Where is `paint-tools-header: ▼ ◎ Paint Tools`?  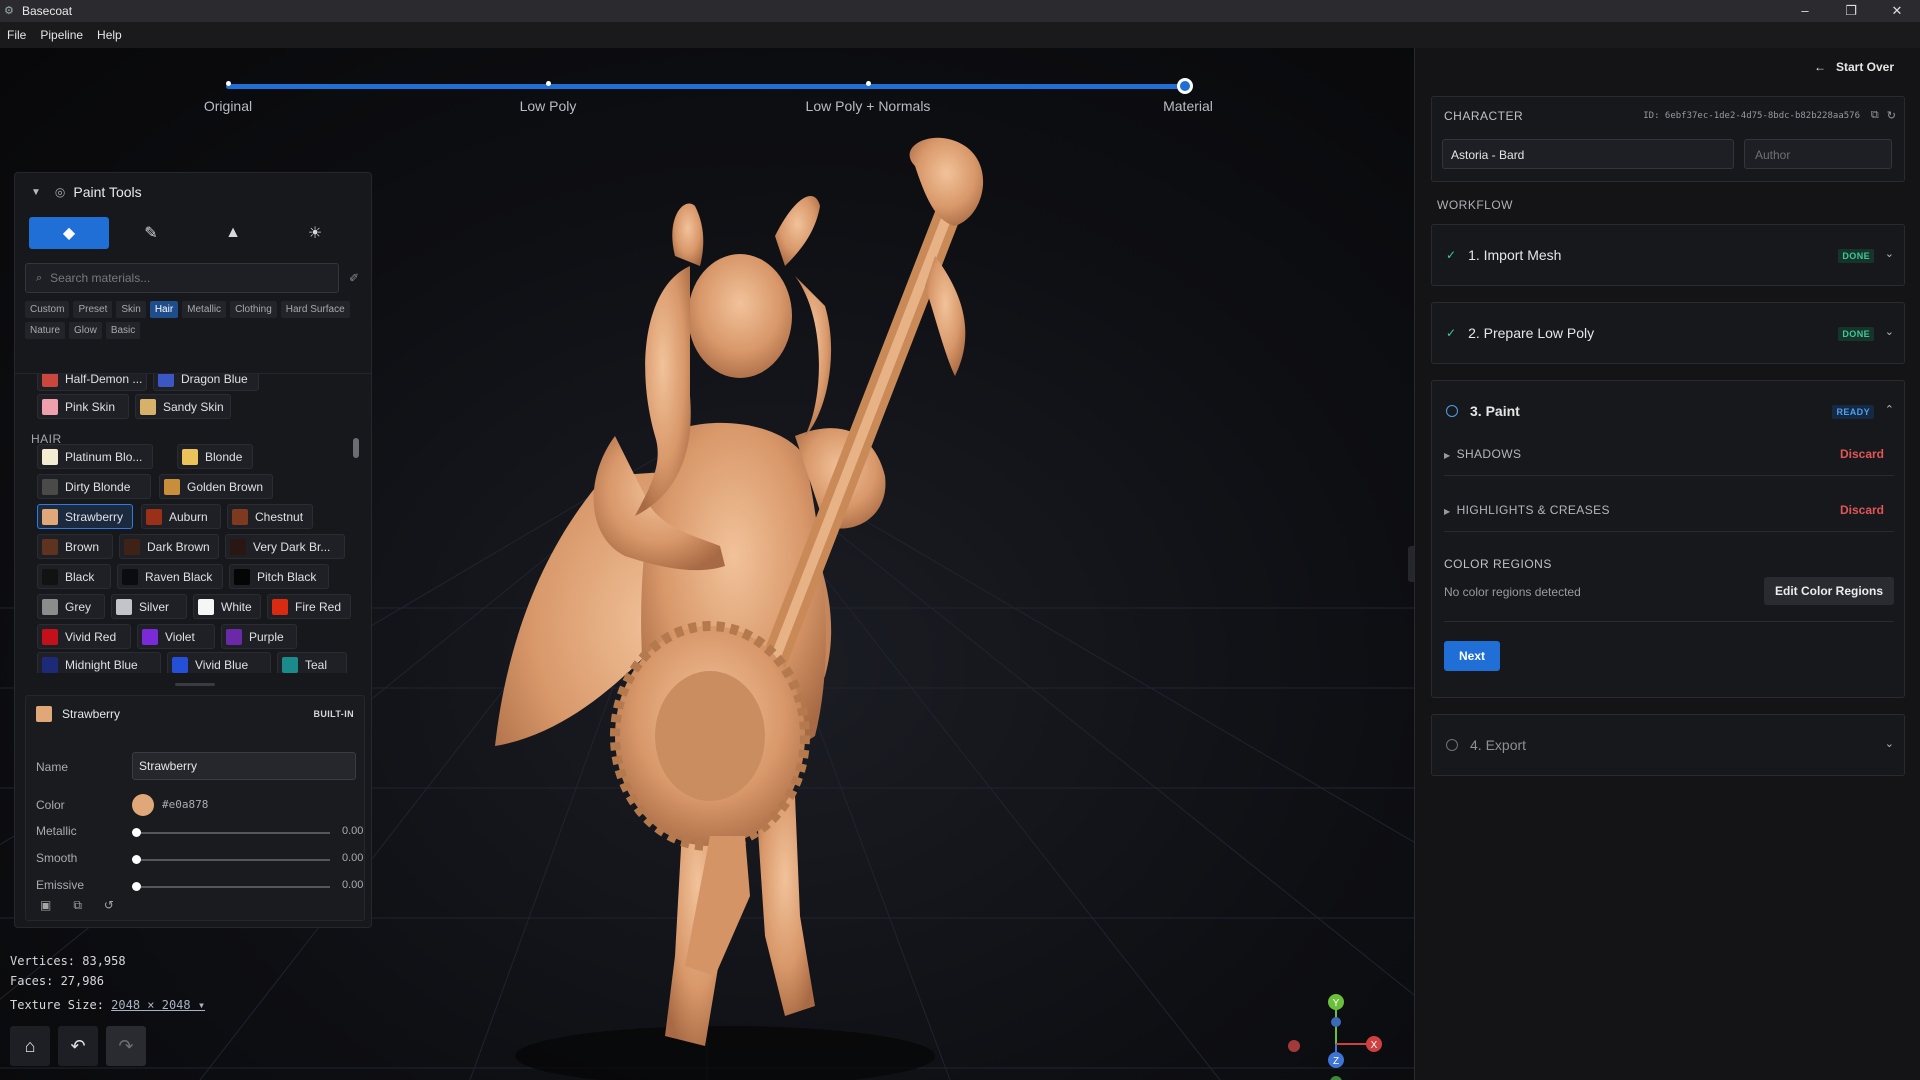
paint-tools-header: ▼ ◎ Paint Tools is located at coordinates (193, 192).